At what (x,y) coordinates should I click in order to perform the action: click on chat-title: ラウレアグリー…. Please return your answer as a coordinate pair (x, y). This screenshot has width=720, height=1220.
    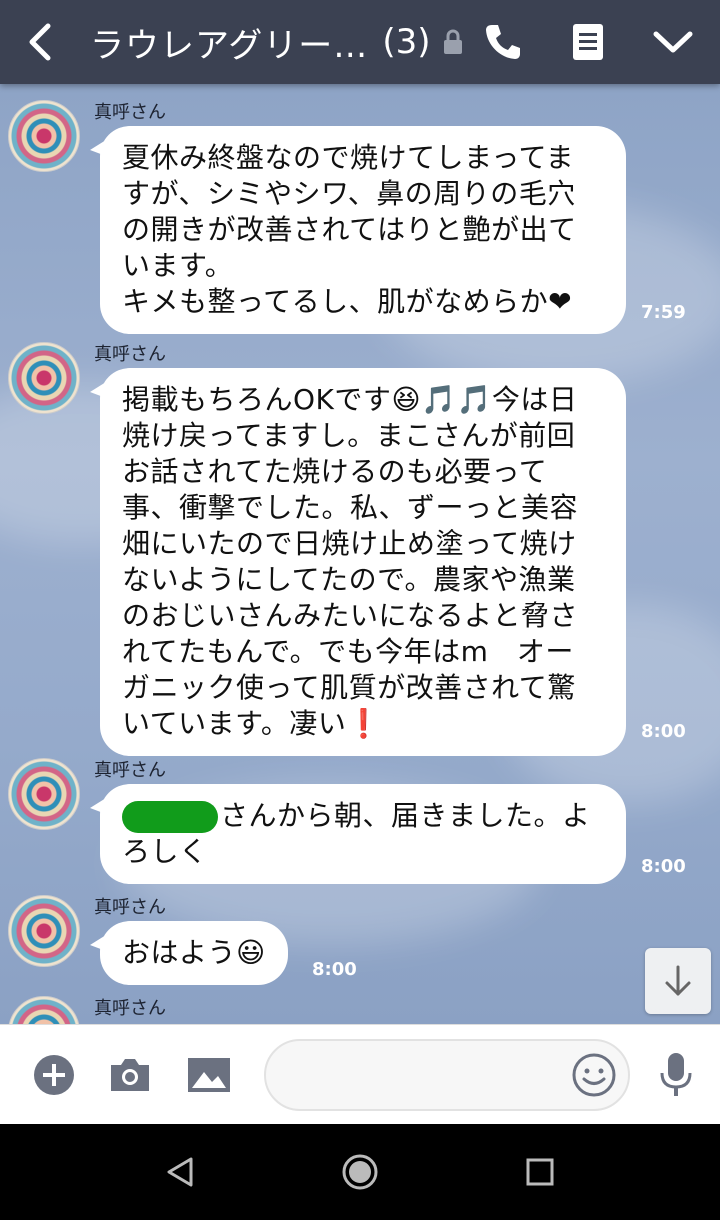
    Looking at the image, I should click on (229, 42).